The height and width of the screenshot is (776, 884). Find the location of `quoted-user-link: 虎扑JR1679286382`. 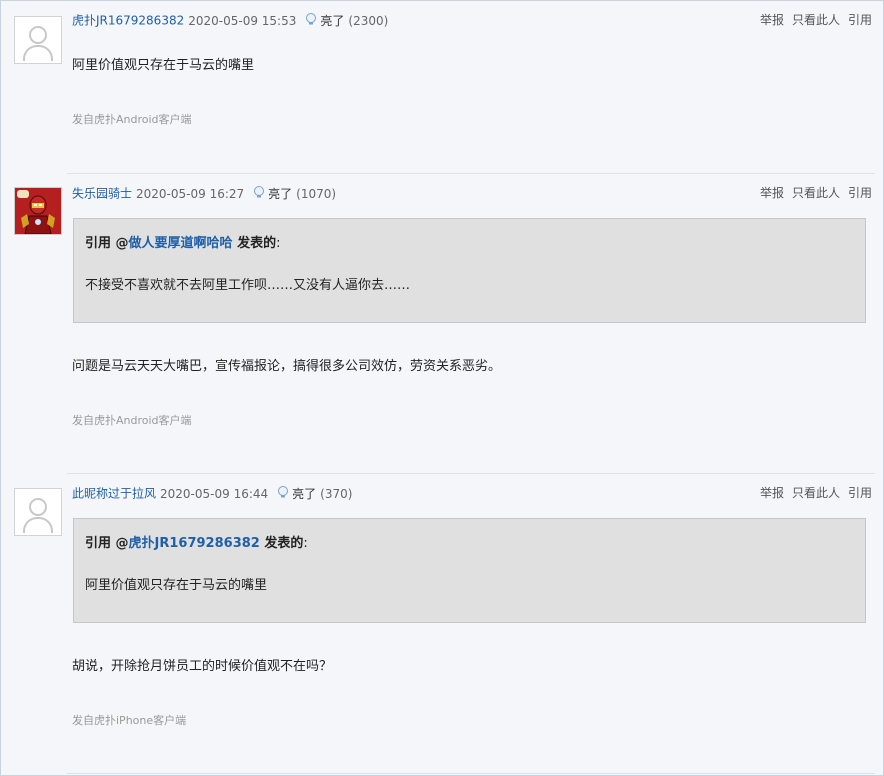

quoted-user-link: 虎扑JR1679286382 is located at coordinates (194, 543).